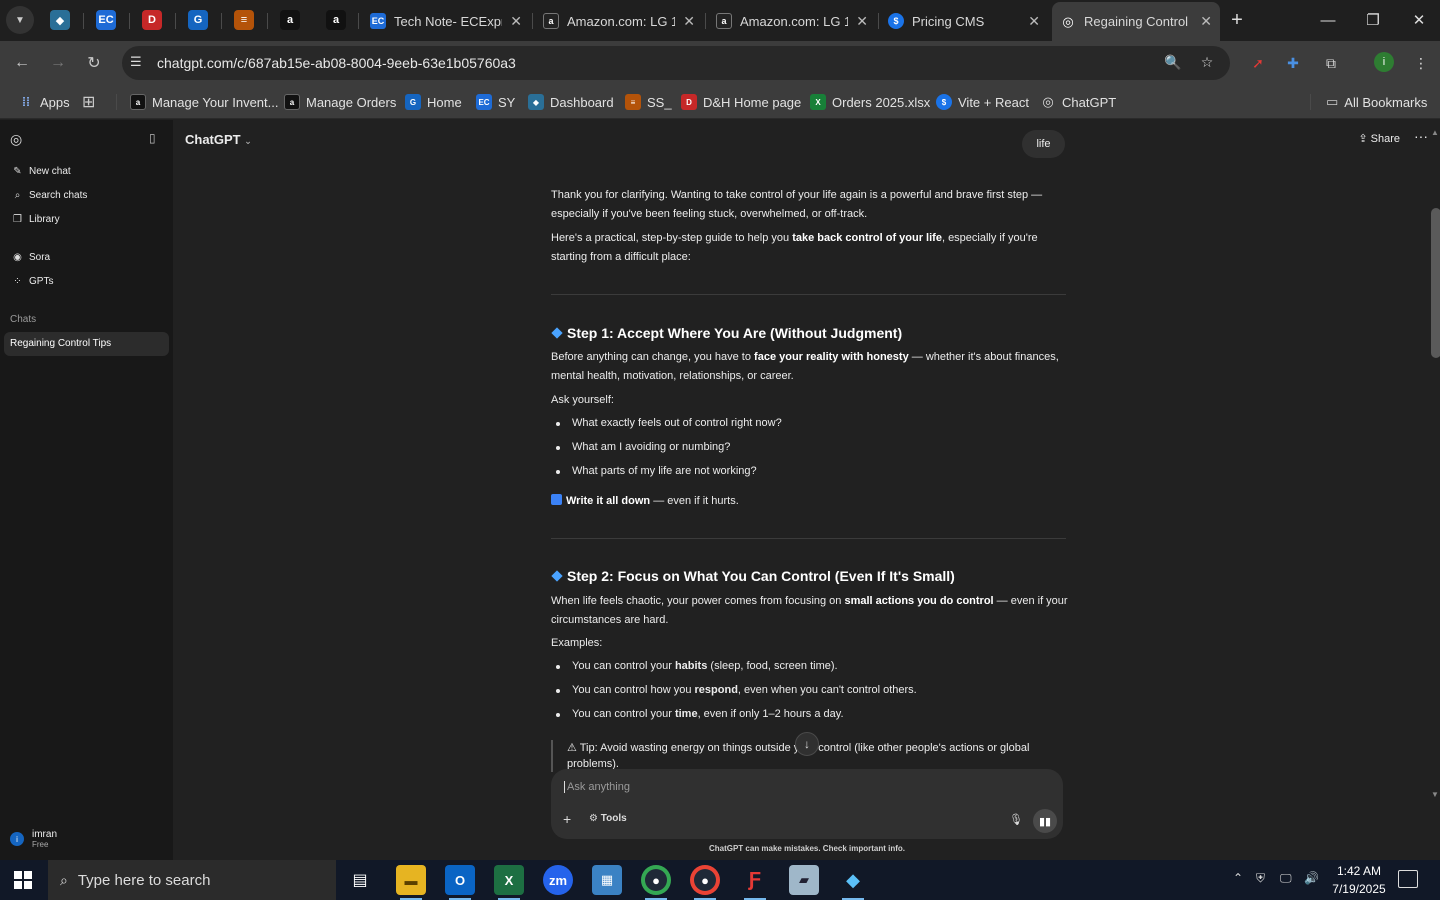 The width and height of the screenshot is (1440, 900). What do you see at coordinates (964, 21) in the screenshot?
I see `browser-tab: $ Pricing CMS ✕` at bounding box center [964, 21].